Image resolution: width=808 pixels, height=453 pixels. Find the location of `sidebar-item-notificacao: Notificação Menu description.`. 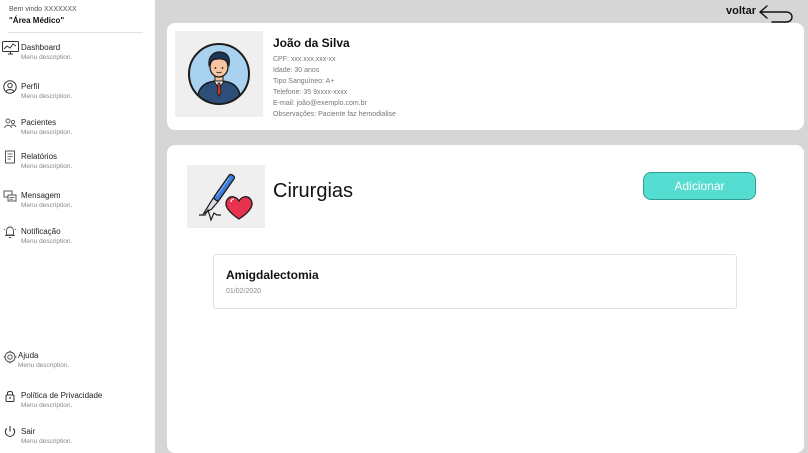

sidebar-item-notificacao: Notificação Menu description. is located at coordinates (77, 239).